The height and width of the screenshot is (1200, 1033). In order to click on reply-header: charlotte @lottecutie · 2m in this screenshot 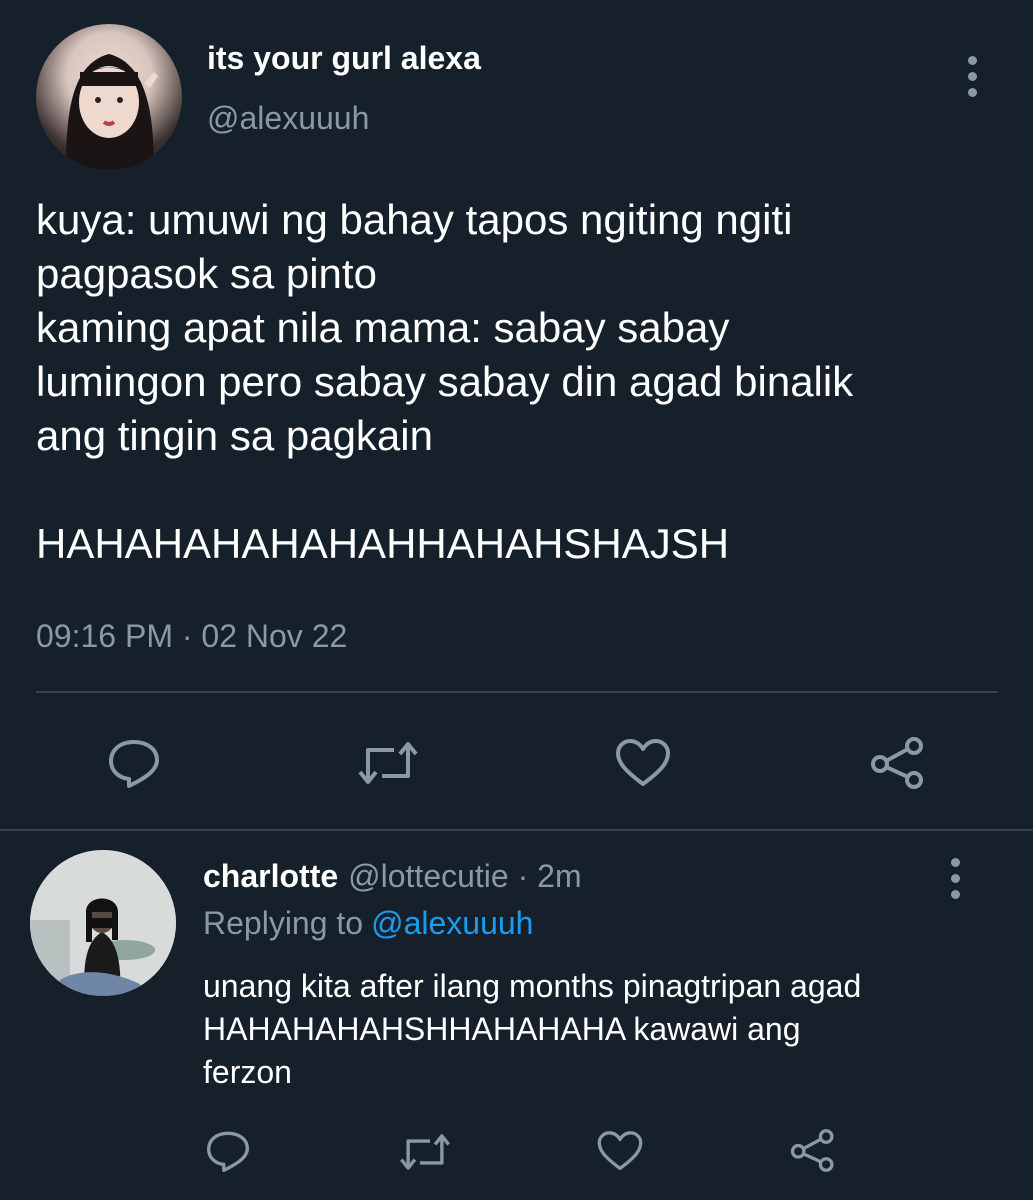, I will do `click(392, 876)`.